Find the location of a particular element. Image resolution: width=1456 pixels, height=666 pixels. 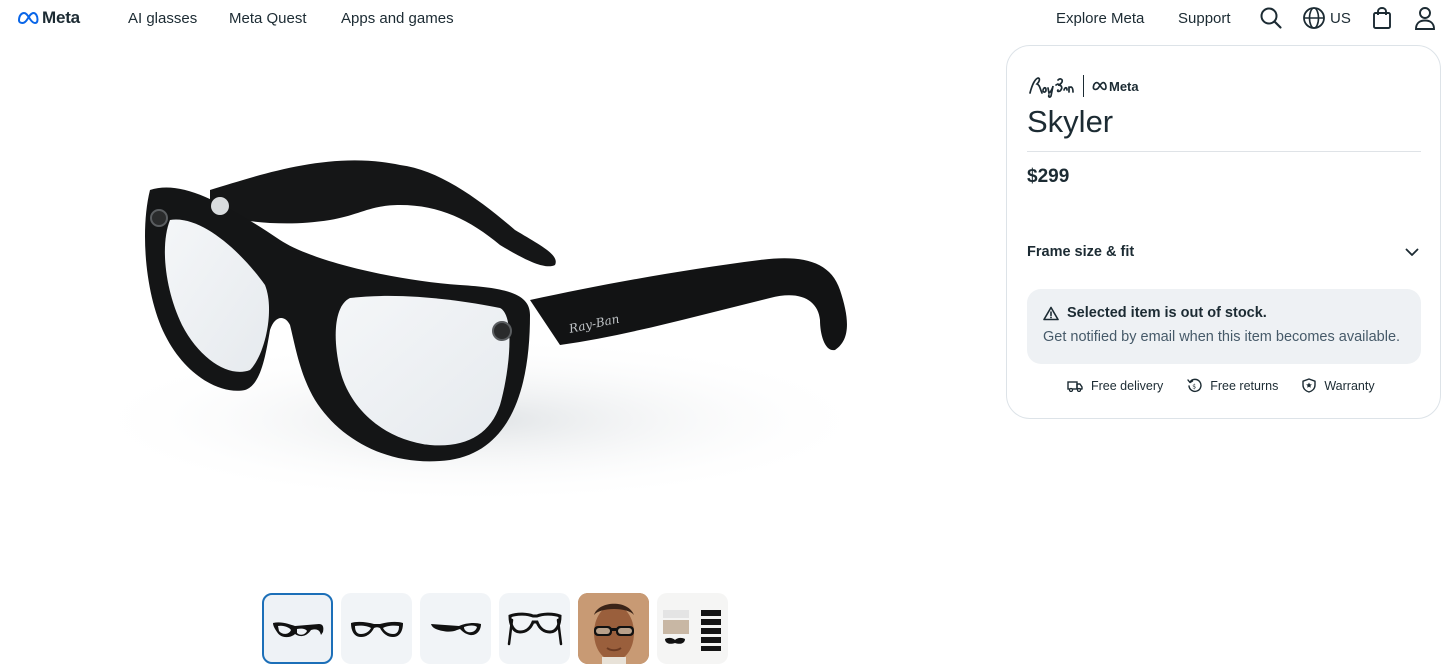

model-wearing-glasses-image is located at coordinates (613, 628).